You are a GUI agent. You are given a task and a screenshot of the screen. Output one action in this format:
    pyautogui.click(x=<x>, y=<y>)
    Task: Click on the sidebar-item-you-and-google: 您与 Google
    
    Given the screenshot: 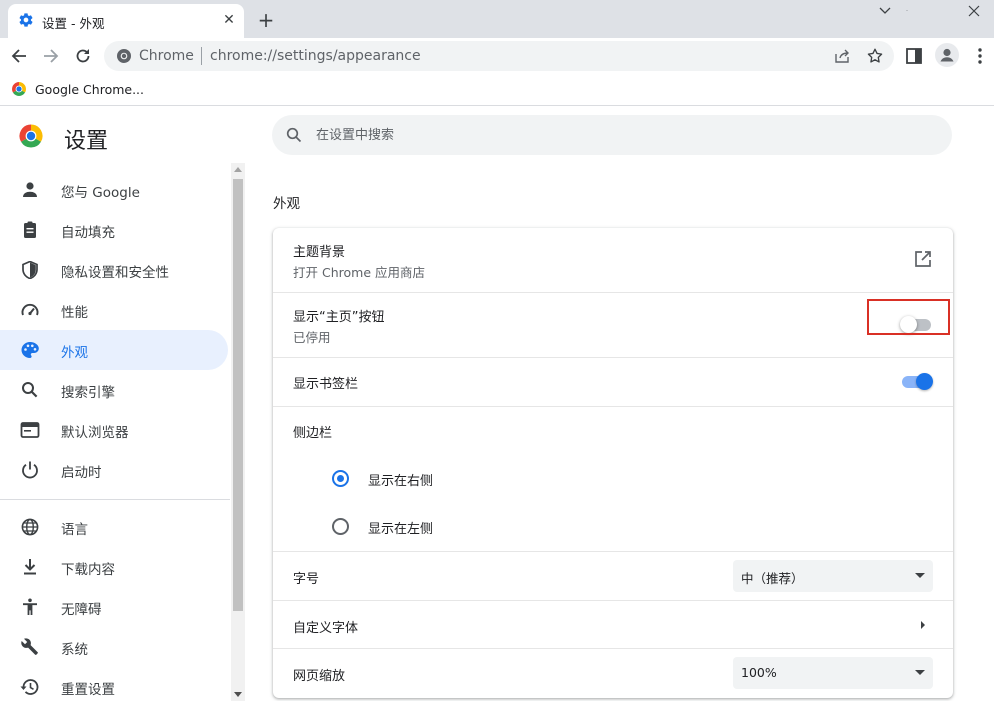 What is the action you would take?
    pyautogui.click(x=114, y=190)
    